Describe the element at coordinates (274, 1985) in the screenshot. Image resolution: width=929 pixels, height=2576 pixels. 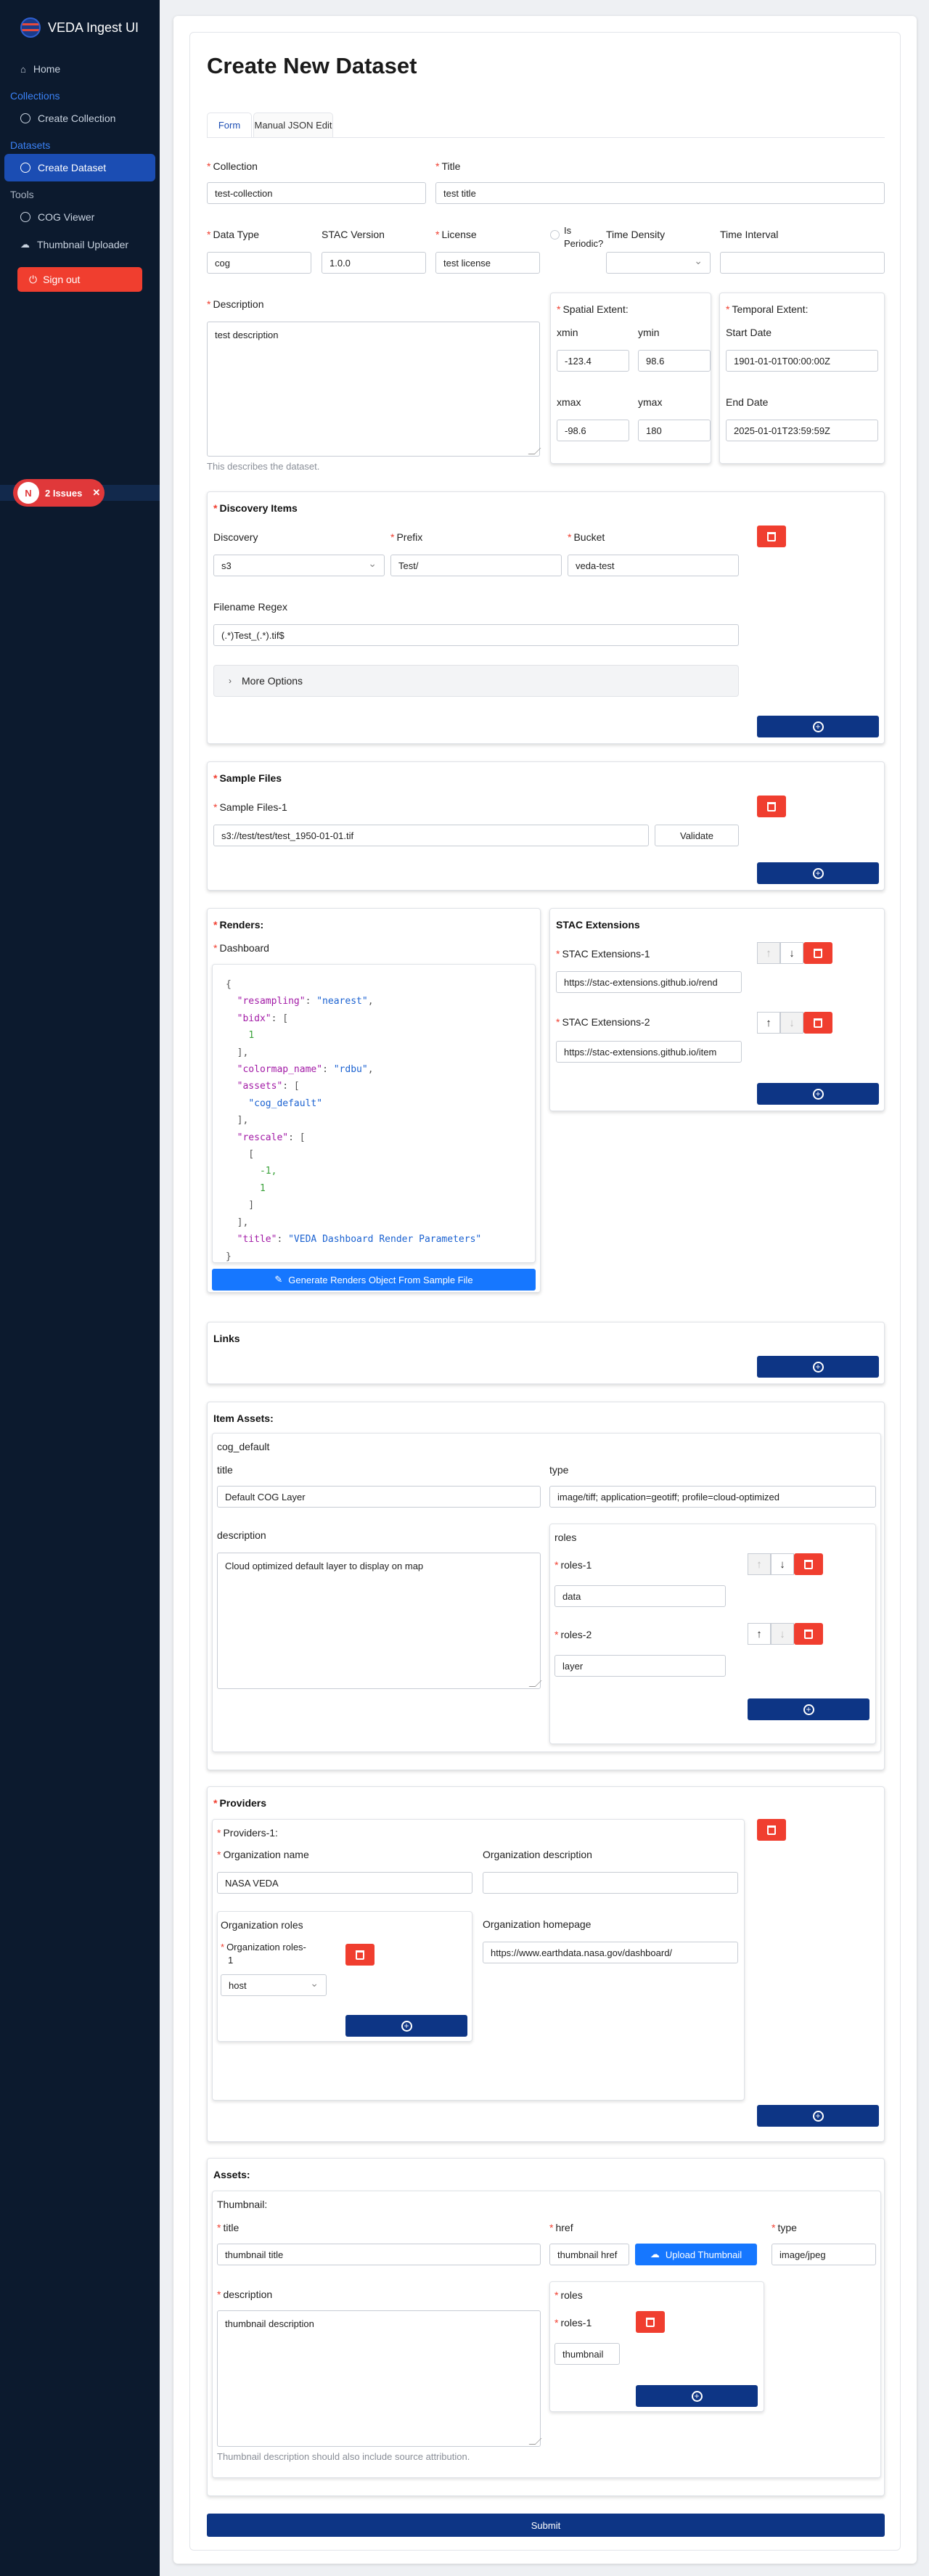
I see `org-role-select: host` at that location.